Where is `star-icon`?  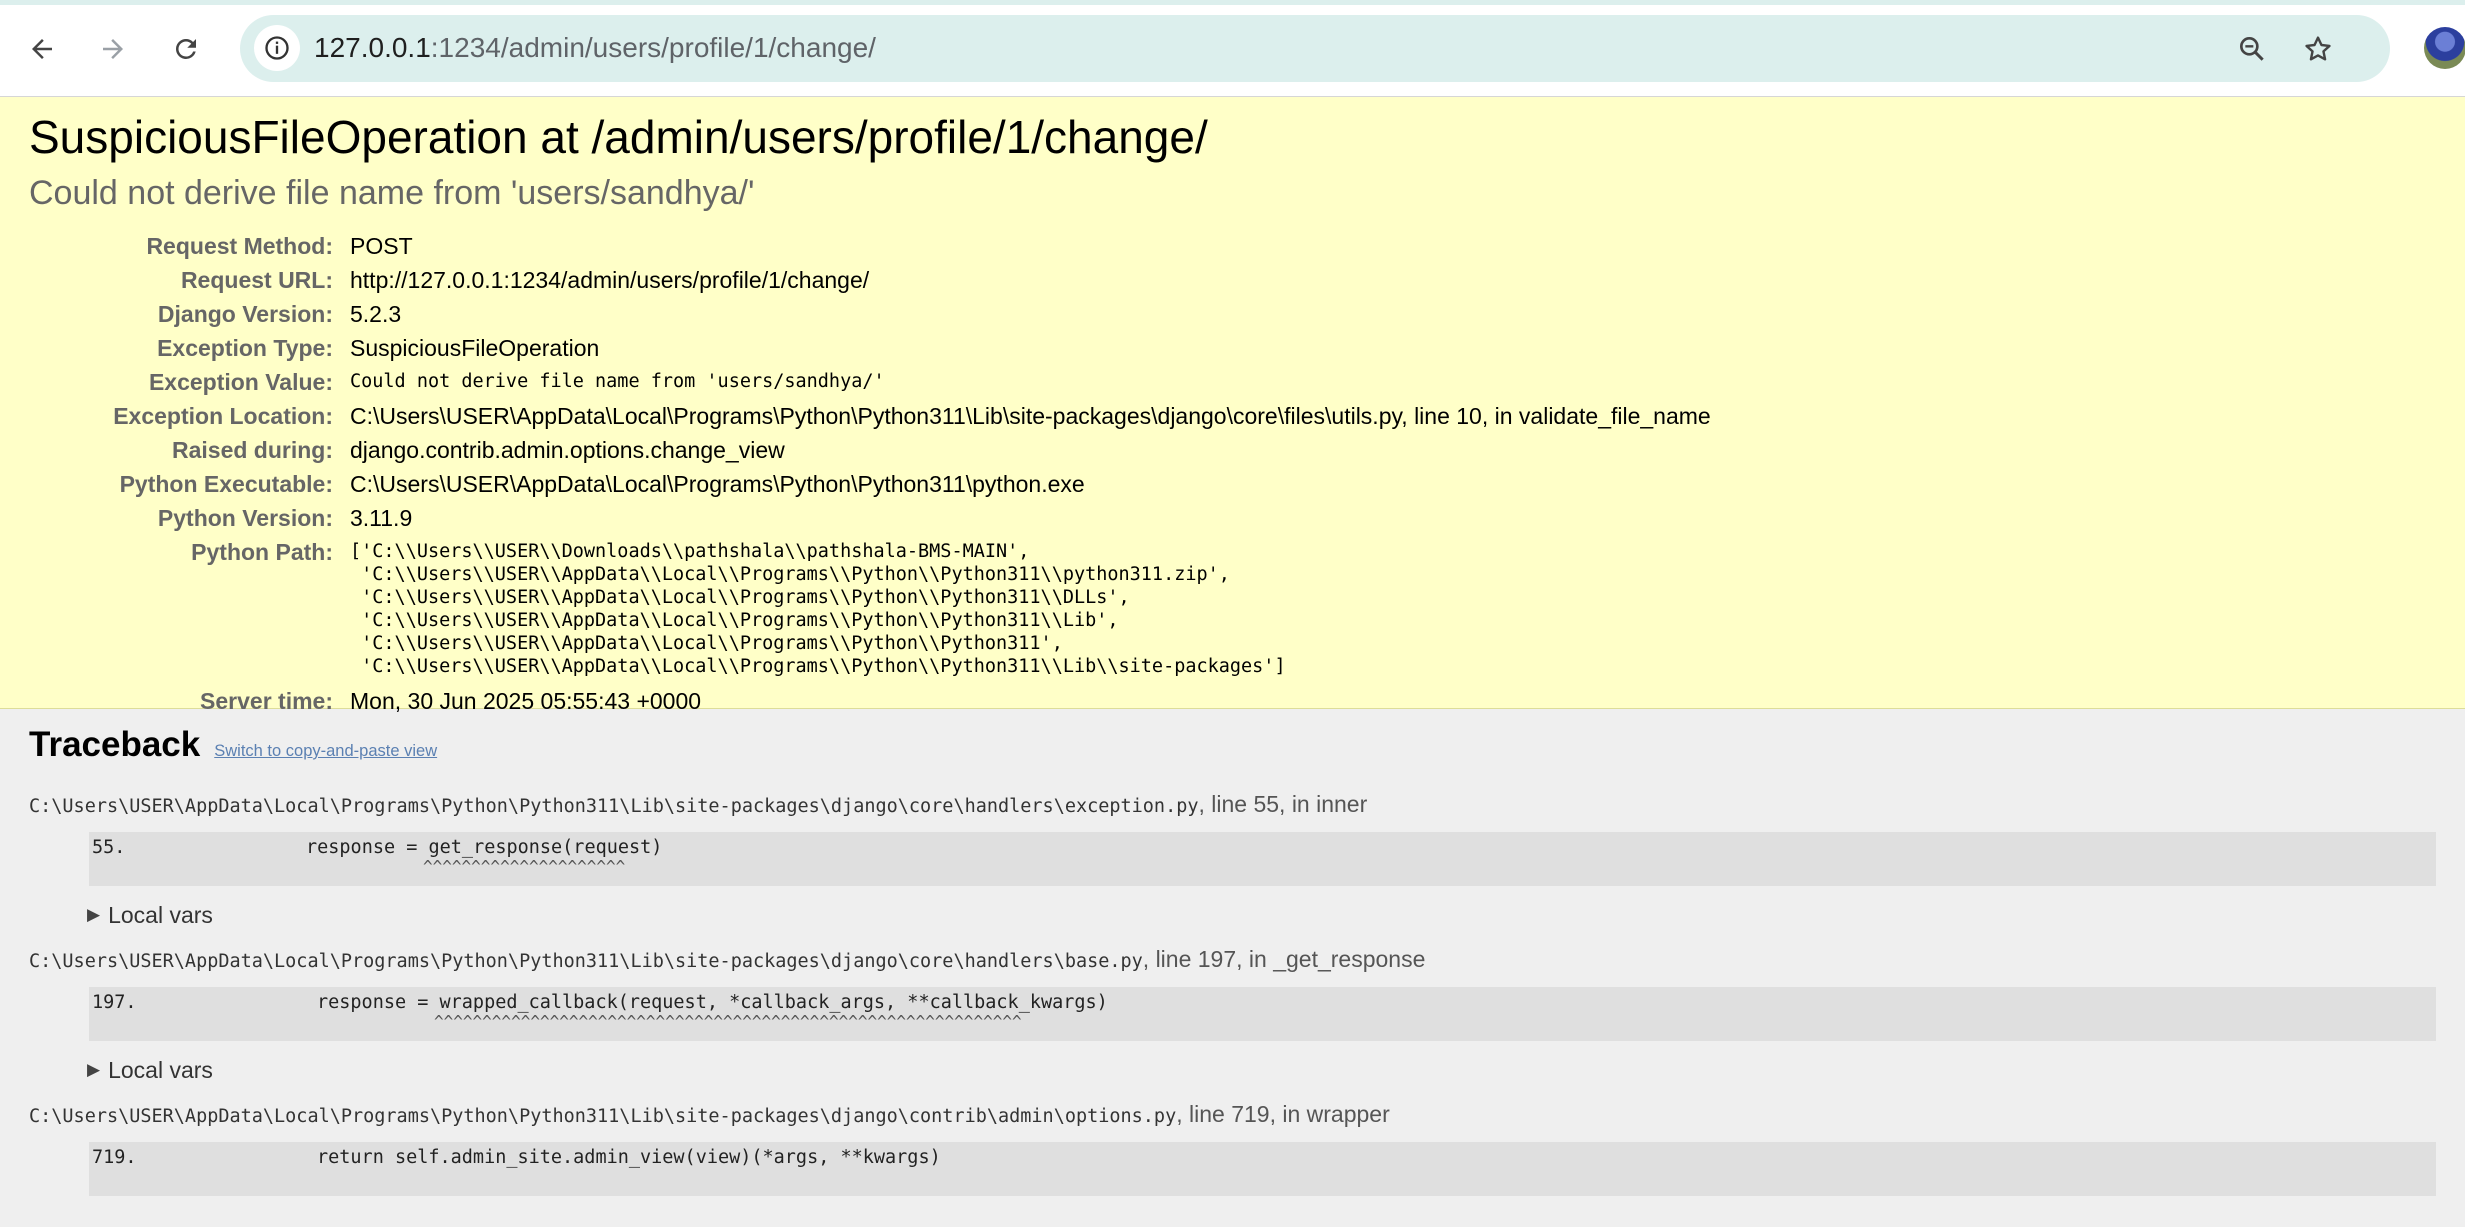
star-icon is located at coordinates (2318, 48).